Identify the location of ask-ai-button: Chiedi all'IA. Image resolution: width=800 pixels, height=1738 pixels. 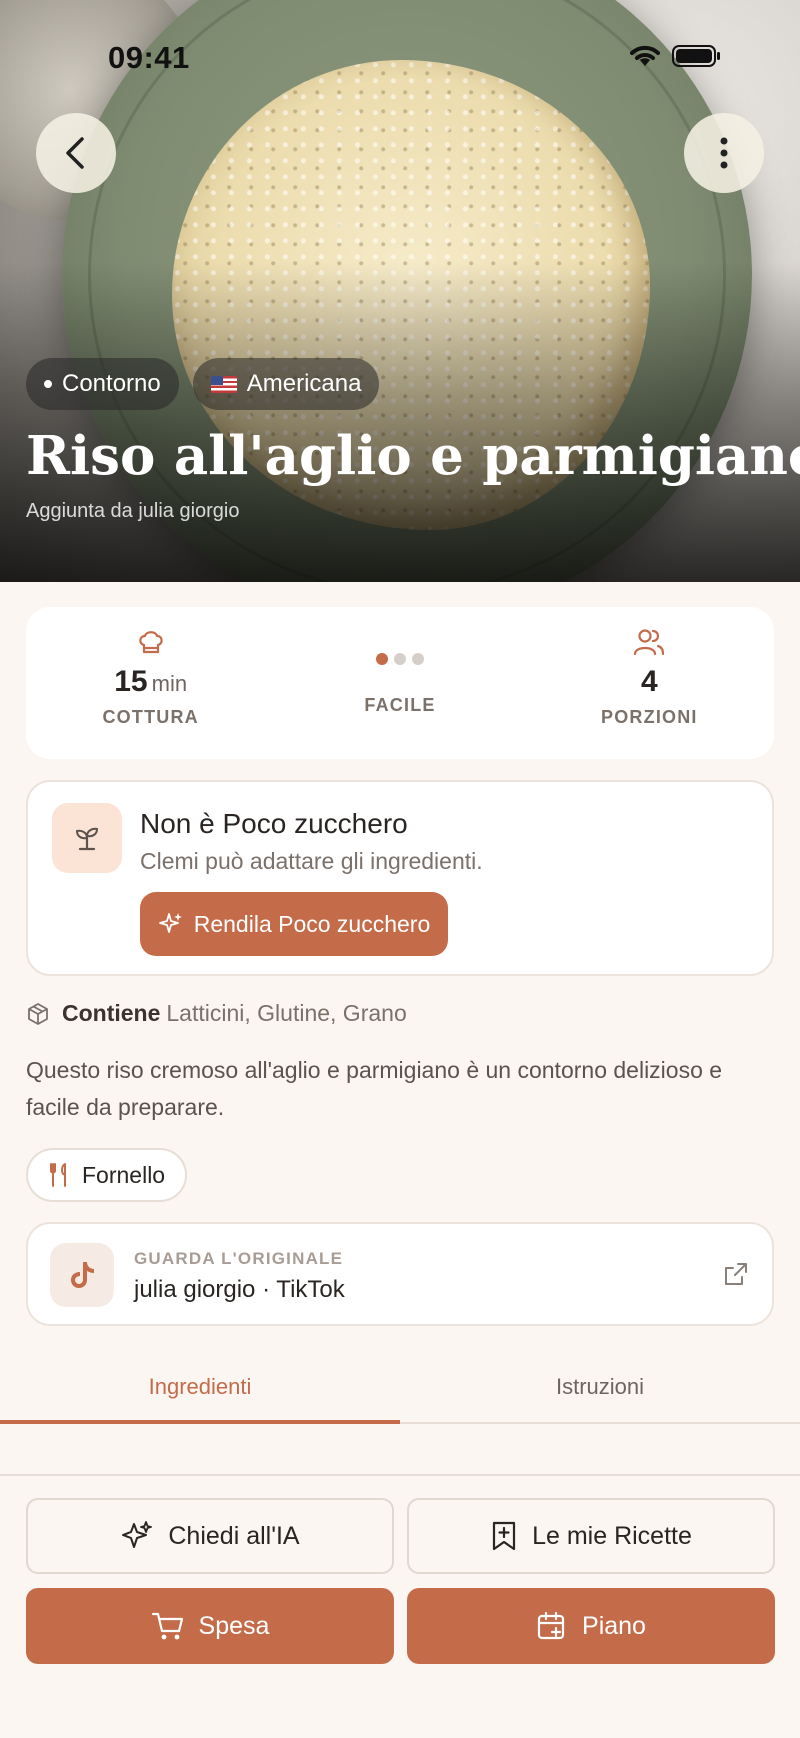
(210, 1536).